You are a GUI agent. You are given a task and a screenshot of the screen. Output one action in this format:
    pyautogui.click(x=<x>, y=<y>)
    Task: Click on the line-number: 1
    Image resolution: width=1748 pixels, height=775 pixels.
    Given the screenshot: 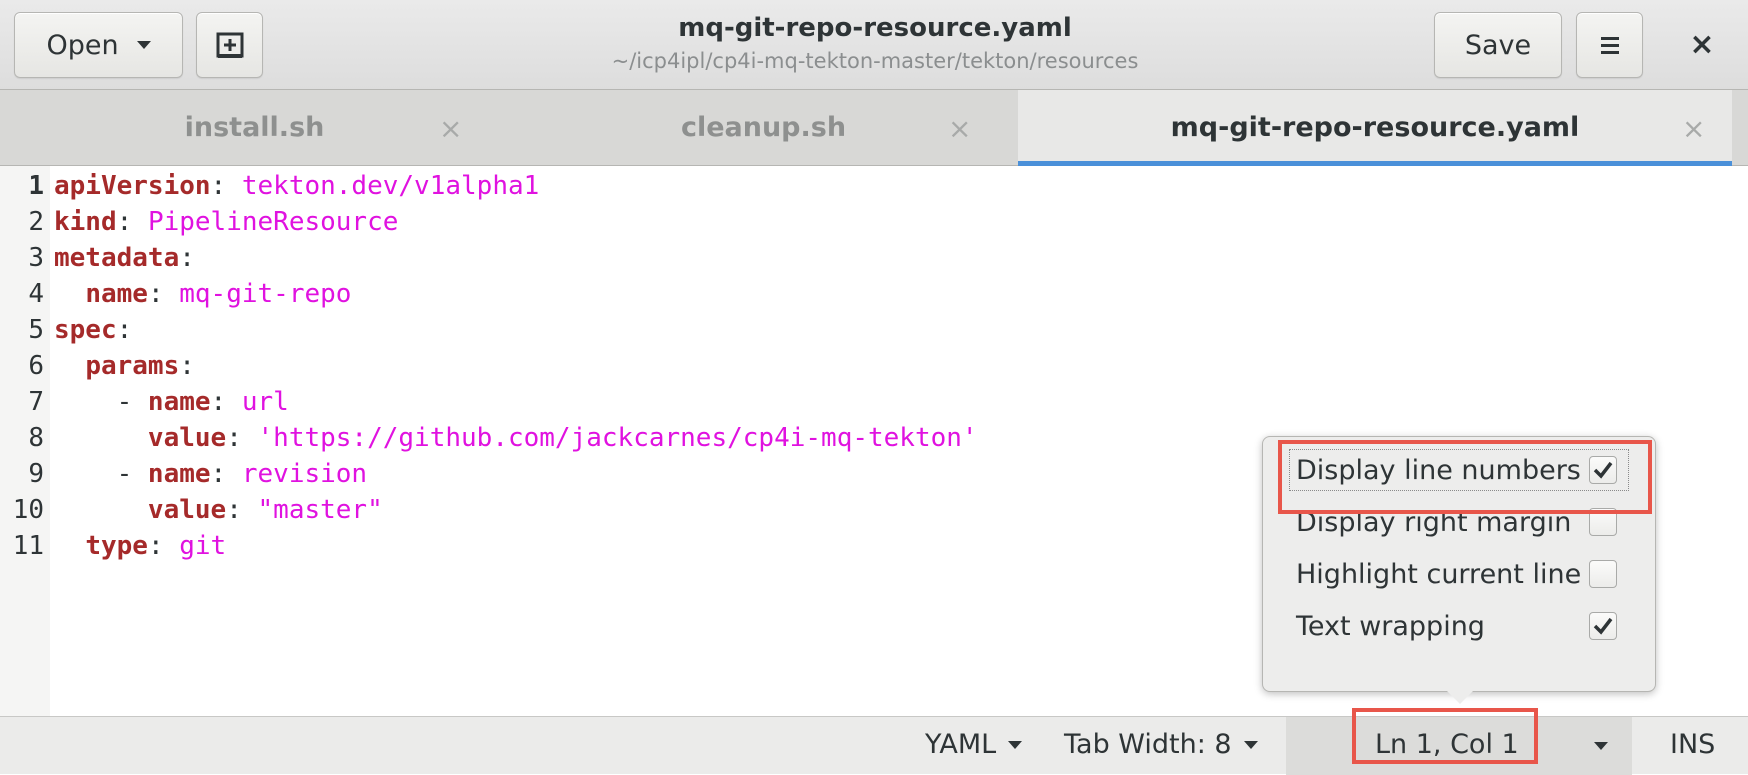 What is the action you would take?
    pyautogui.click(x=36, y=186)
    